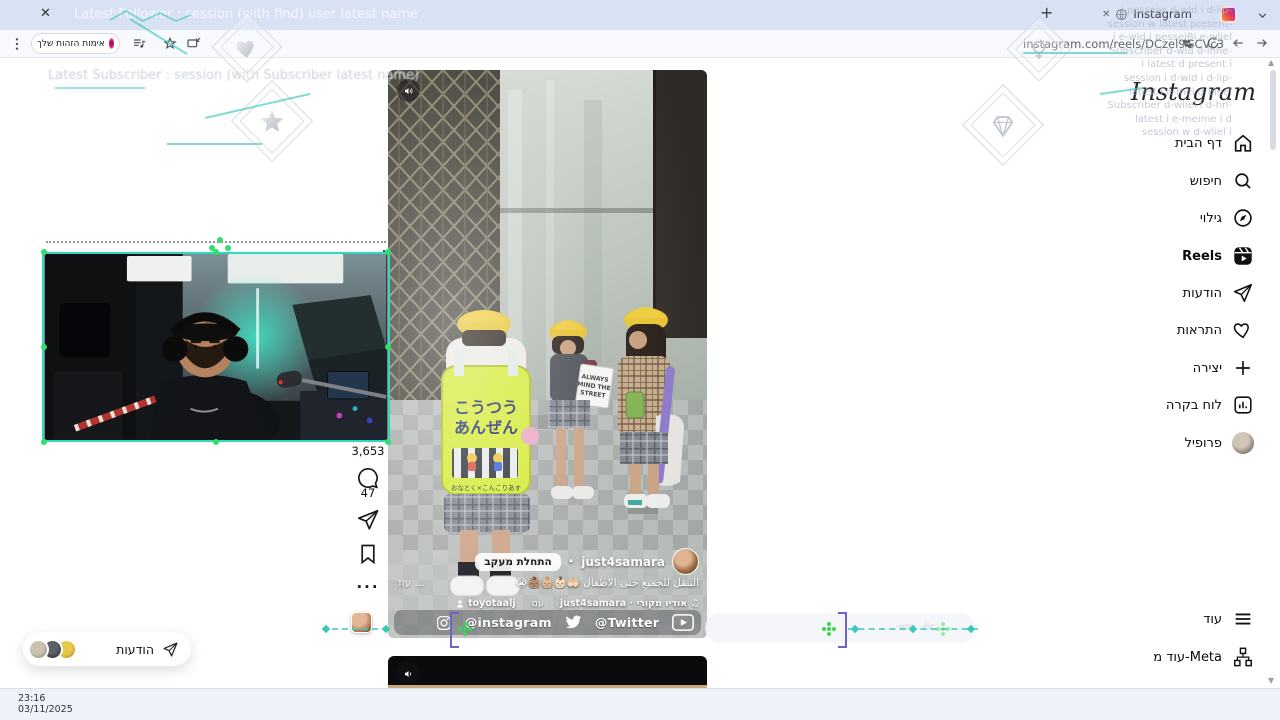  What do you see at coordinates (216, 242) in the screenshot?
I see `overlay-guide-dots` at bounding box center [216, 242].